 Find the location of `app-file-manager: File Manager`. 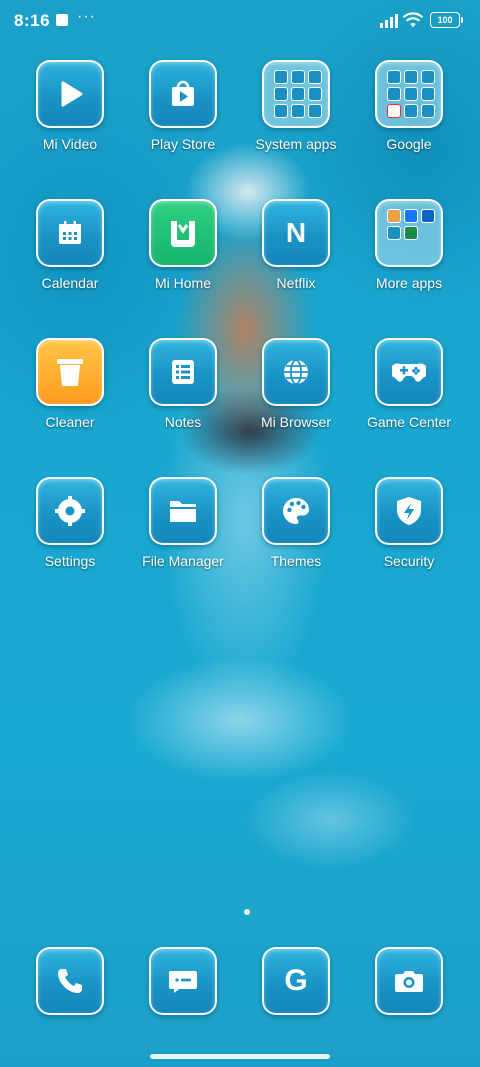

app-file-manager: File Manager is located at coordinates (183, 537).